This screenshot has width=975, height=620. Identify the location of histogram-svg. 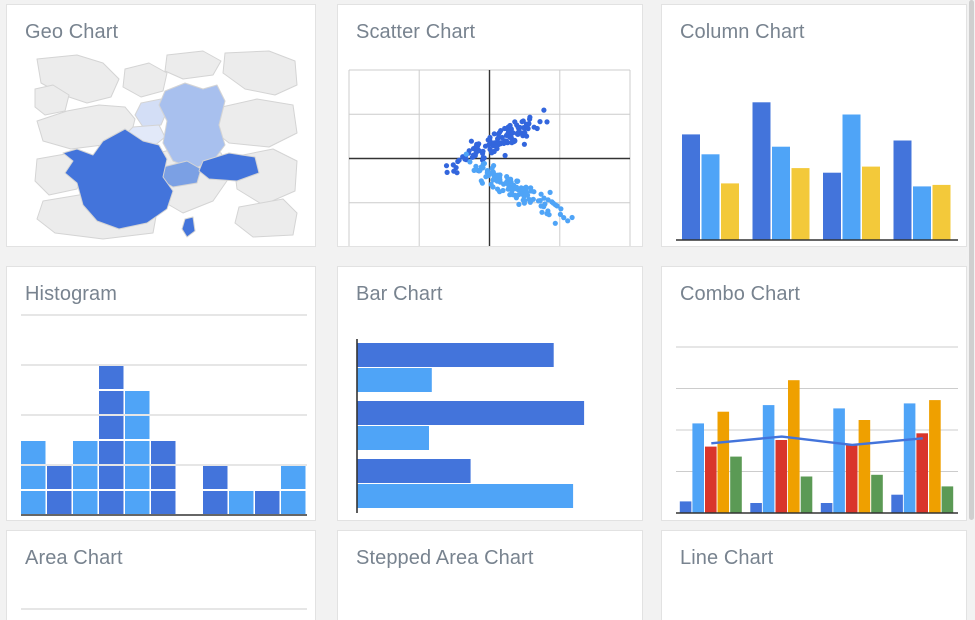
(161, 416).